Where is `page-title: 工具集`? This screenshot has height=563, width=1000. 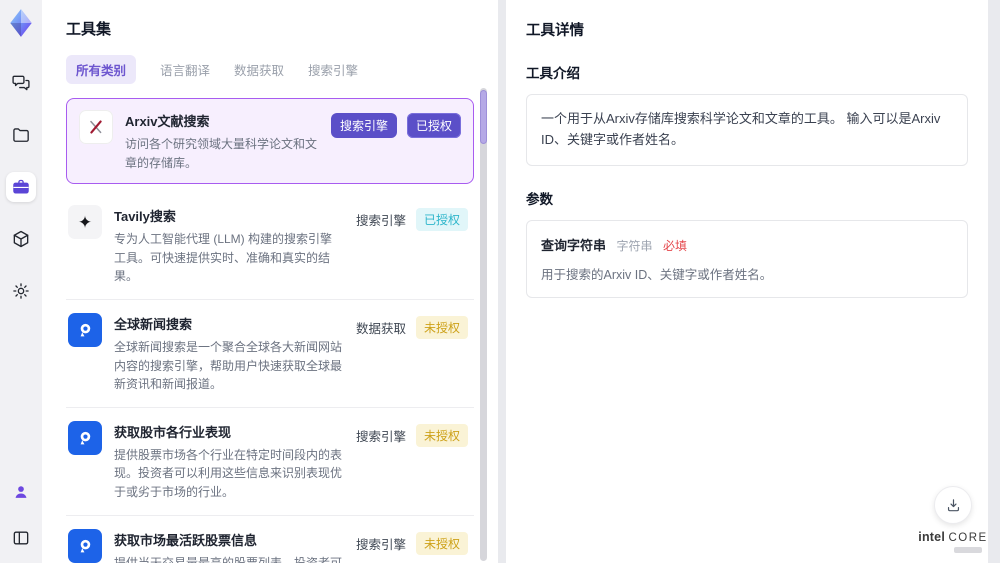
page-title: 工具集 is located at coordinates (89, 29).